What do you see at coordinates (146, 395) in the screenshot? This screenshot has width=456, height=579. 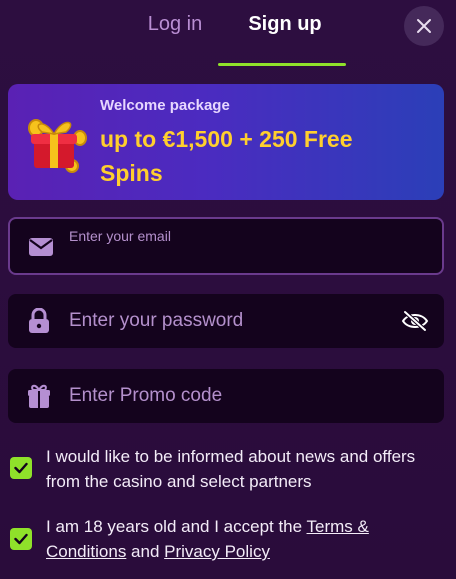 I see `promo-placeholder: Enter Promo code` at bounding box center [146, 395].